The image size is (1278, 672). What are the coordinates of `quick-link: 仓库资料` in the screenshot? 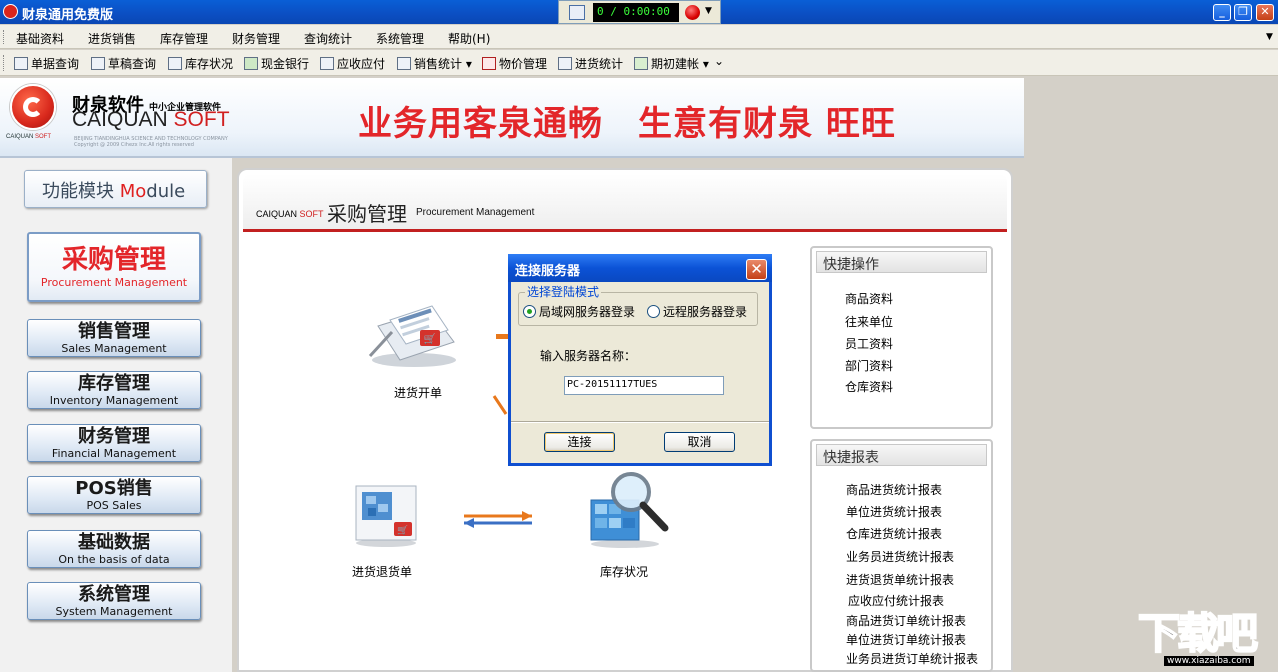 It's located at (869, 386).